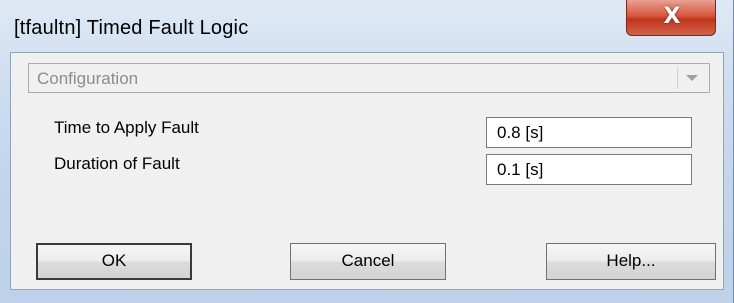  Describe the element at coordinates (88, 78) in the screenshot. I see `configuration-selected-value: Configuration` at that location.